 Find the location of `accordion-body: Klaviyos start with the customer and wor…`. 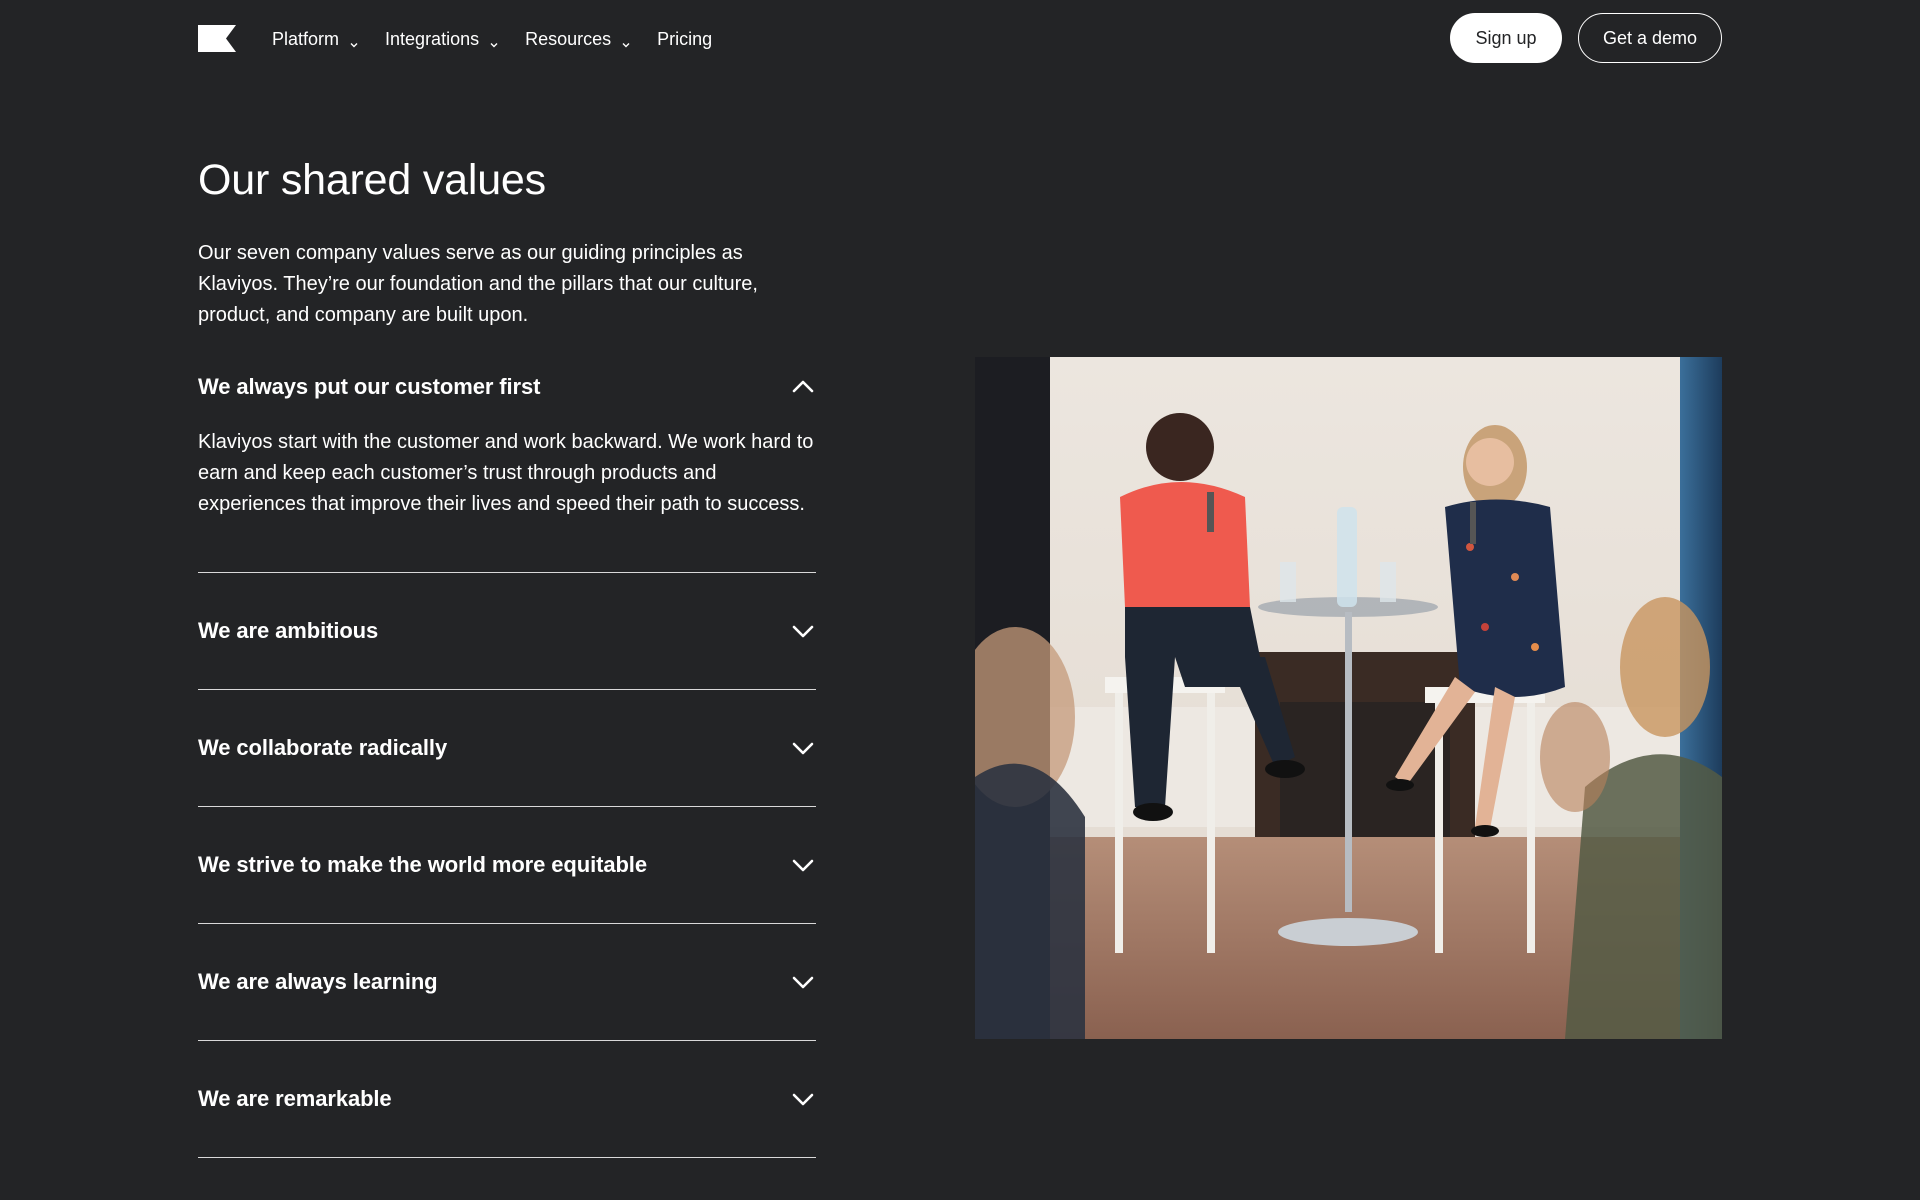

accordion-body: Klaviyos start with the customer and wor… is located at coordinates (506, 473).